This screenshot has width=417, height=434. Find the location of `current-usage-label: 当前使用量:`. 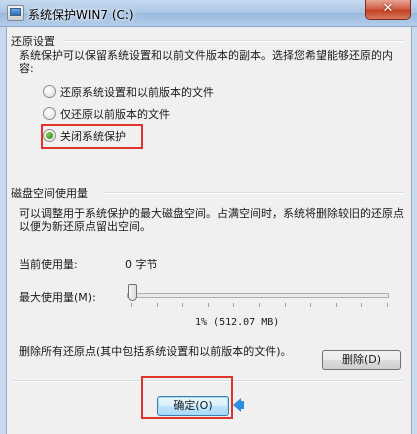

current-usage-label: 当前使用量: is located at coordinates (48, 264).